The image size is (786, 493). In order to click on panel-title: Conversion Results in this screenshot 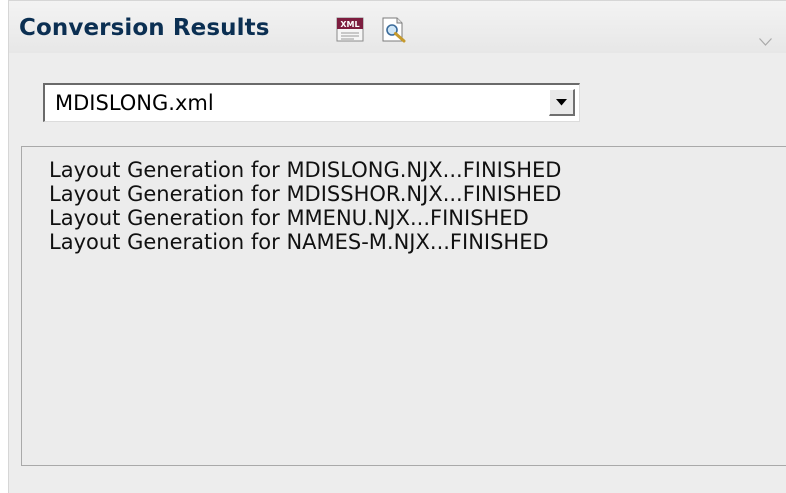, I will do `click(144, 28)`.